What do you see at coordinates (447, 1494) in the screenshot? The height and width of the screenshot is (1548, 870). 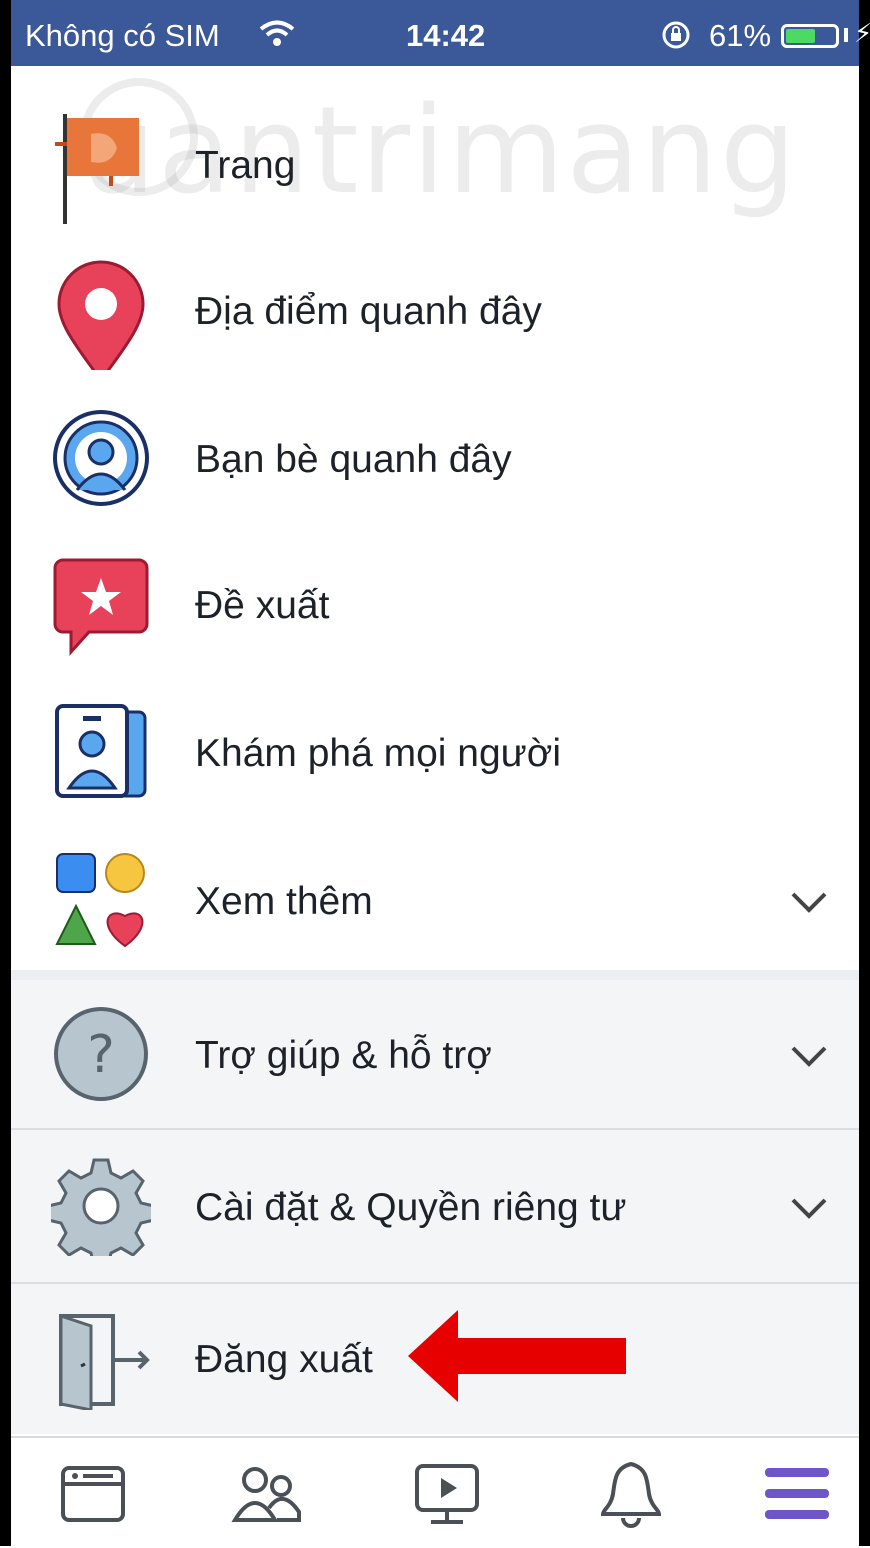 I see `watch-icon` at bounding box center [447, 1494].